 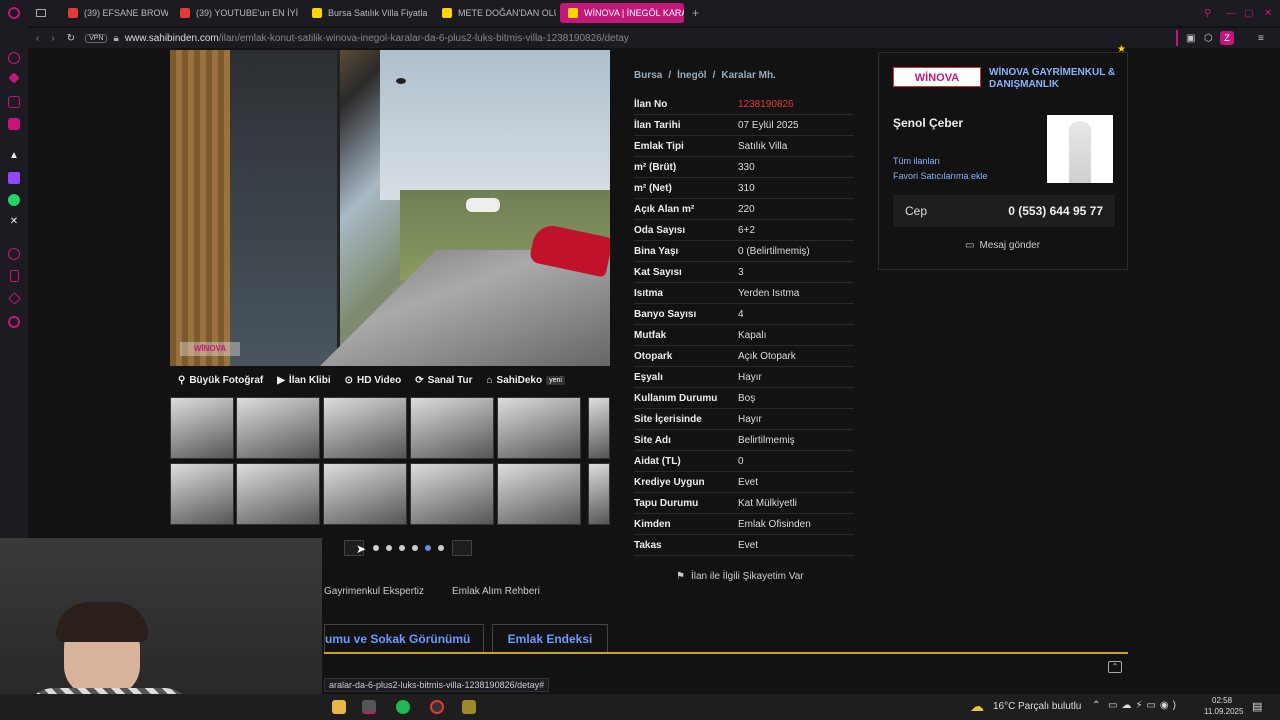 What do you see at coordinates (378, 13) in the screenshot?
I see `tab-label: Bursa Satılık Villa Fiyatla` at bounding box center [378, 13].